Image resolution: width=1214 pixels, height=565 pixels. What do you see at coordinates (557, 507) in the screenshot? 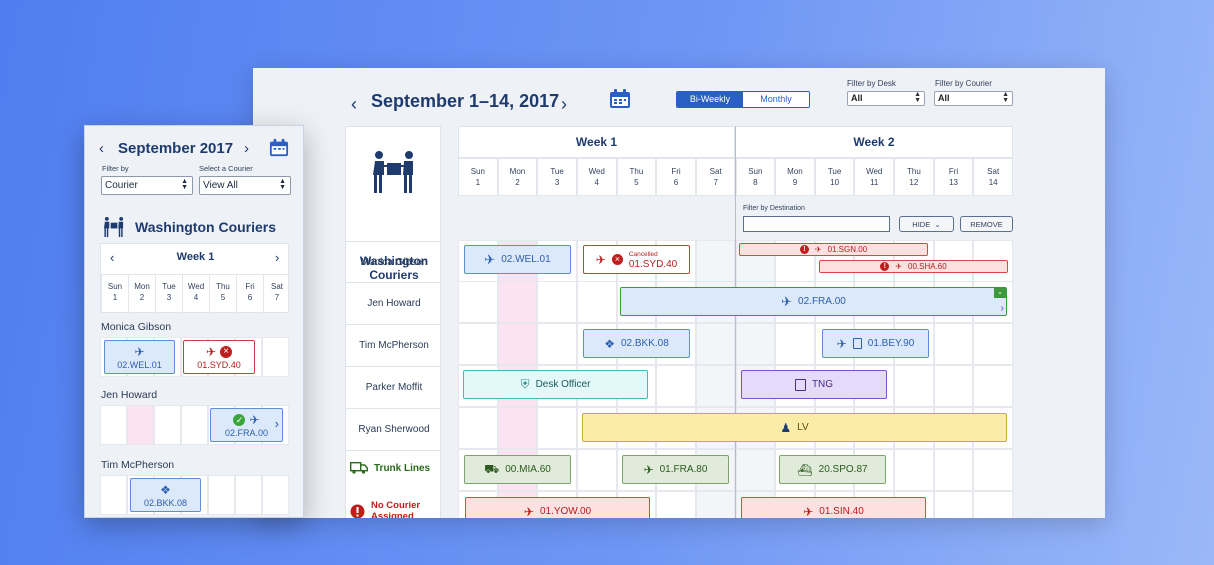
I see `event-01-yow-00: ✈ 01.YOW.00` at bounding box center [557, 507].